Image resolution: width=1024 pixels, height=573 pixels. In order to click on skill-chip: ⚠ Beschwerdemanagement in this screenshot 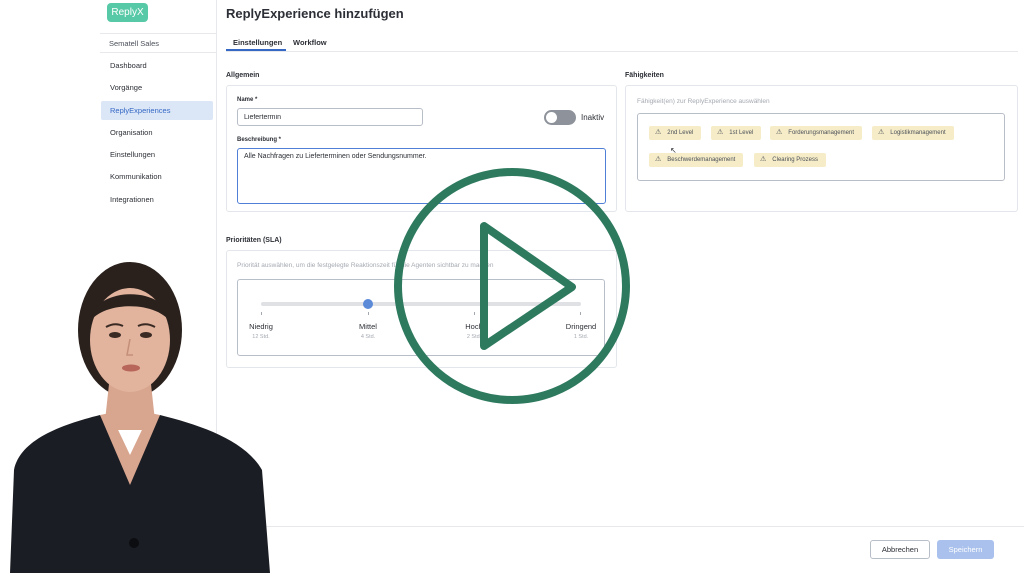, I will do `click(696, 160)`.